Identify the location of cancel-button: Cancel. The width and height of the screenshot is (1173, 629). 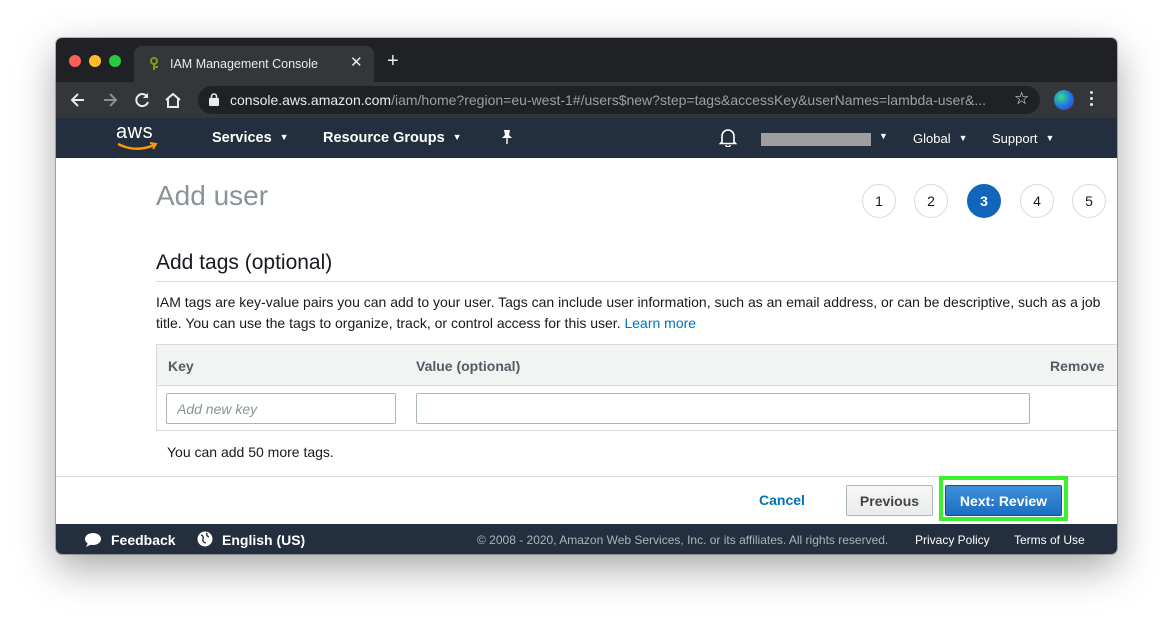
(782, 500).